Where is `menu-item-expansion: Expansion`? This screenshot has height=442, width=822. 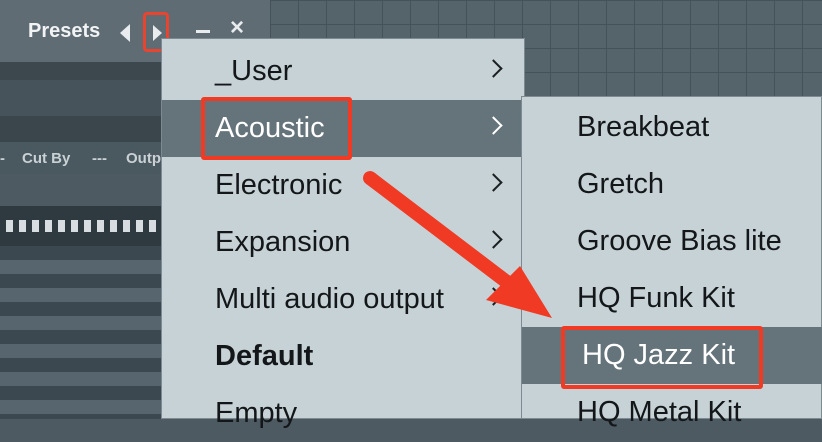 menu-item-expansion: Expansion is located at coordinates (343, 242).